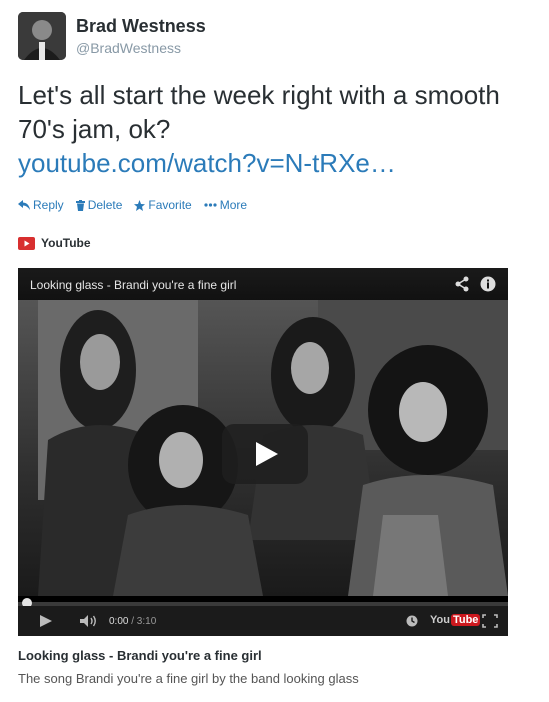 The image size is (549, 702). I want to click on card-source: YouTube, so click(54, 243).